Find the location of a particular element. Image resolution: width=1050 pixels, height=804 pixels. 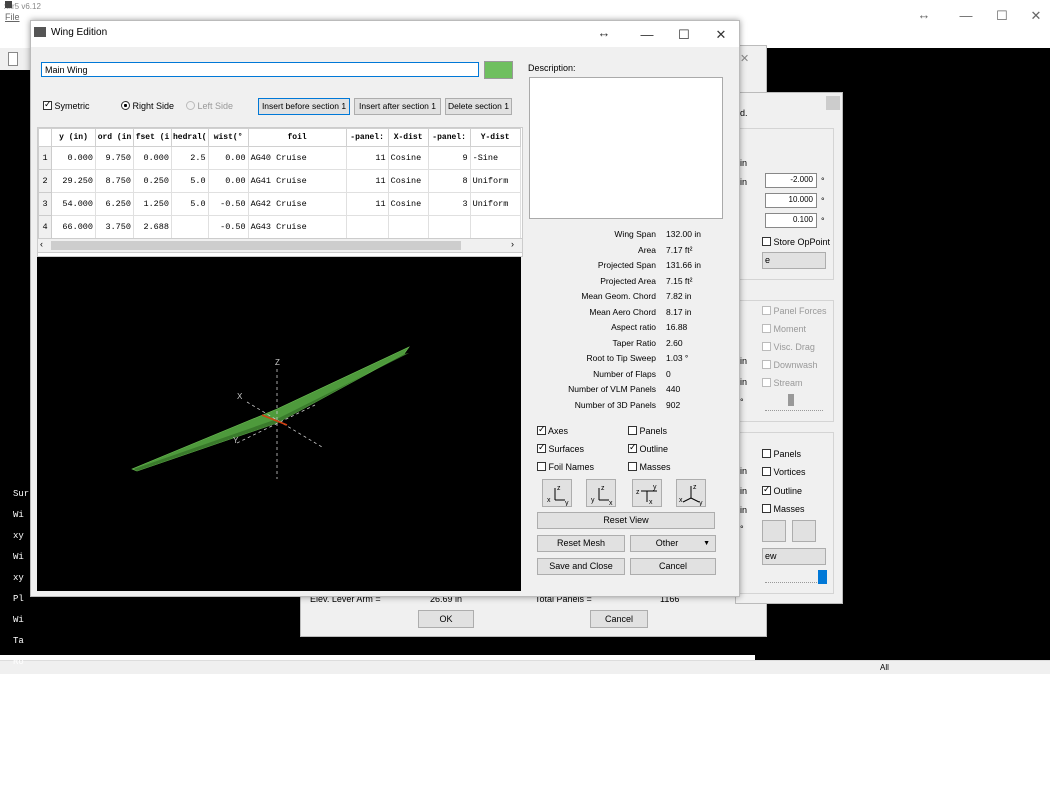

e-button: e is located at coordinates (794, 260).